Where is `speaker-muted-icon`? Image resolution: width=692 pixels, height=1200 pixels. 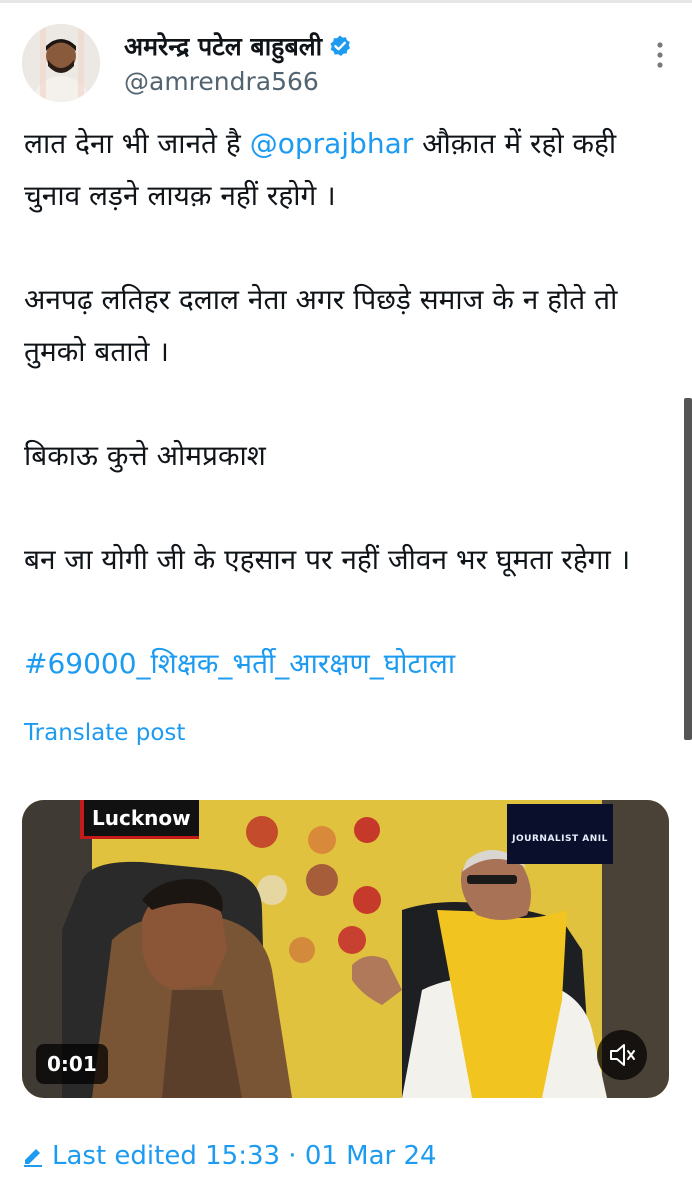 speaker-muted-icon is located at coordinates (622, 1055).